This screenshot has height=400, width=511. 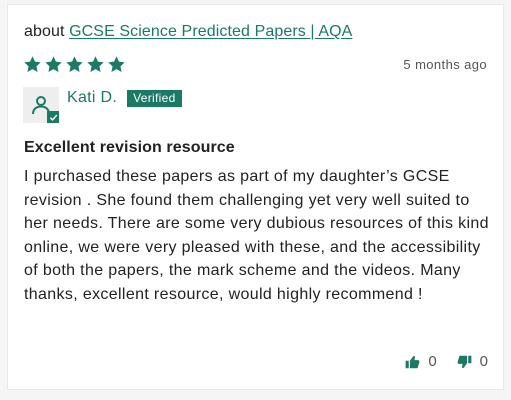 What do you see at coordinates (124, 98) in the screenshot?
I see `reviewer-info: Kati D. Verified` at bounding box center [124, 98].